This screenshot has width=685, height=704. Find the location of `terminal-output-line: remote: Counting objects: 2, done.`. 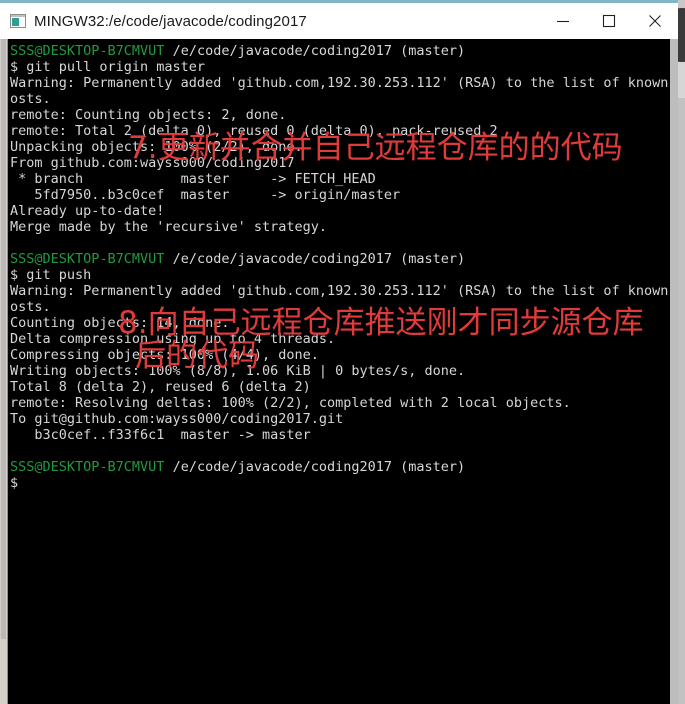

terminal-output-line: remote: Counting objects: 2, done. is located at coordinates (148, 115).